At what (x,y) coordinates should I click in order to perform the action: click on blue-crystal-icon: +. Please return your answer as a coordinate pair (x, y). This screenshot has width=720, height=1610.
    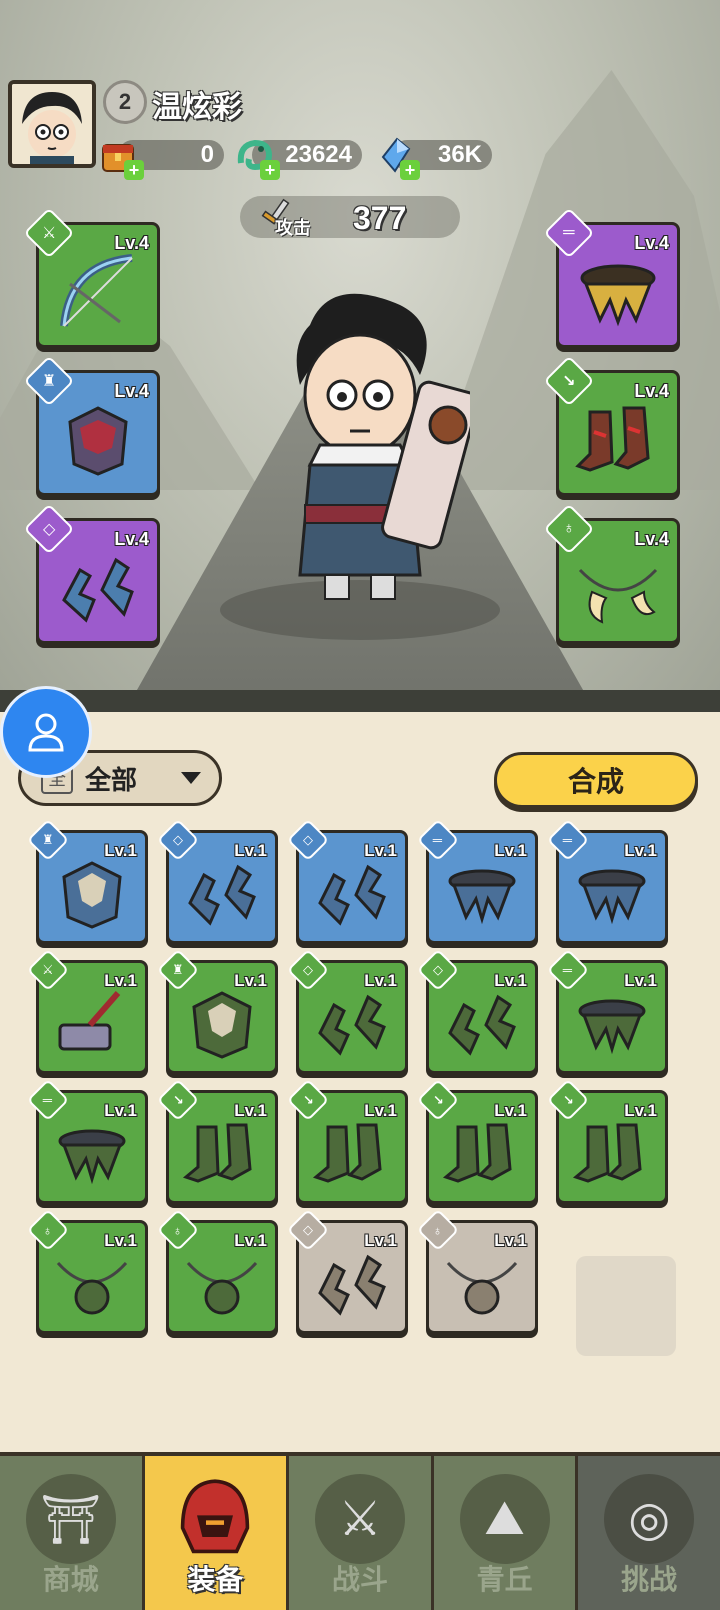
    Looking at the image, I should click on (396, 156).